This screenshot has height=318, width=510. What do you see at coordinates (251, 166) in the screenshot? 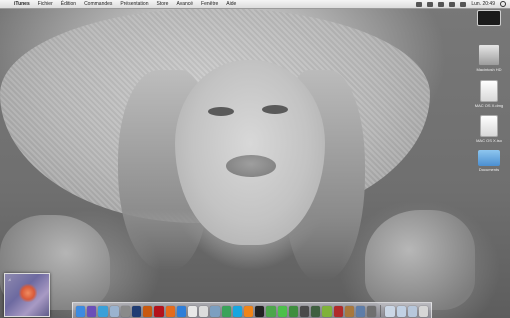
I see `wallpaper-lips` at bounding box center [251, 166].